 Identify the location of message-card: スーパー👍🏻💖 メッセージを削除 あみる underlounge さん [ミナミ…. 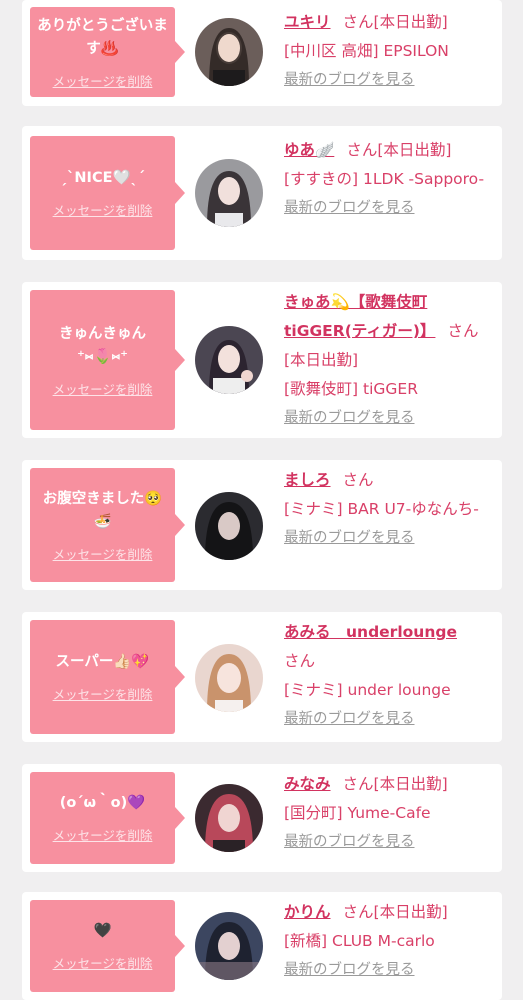
(262, 677).